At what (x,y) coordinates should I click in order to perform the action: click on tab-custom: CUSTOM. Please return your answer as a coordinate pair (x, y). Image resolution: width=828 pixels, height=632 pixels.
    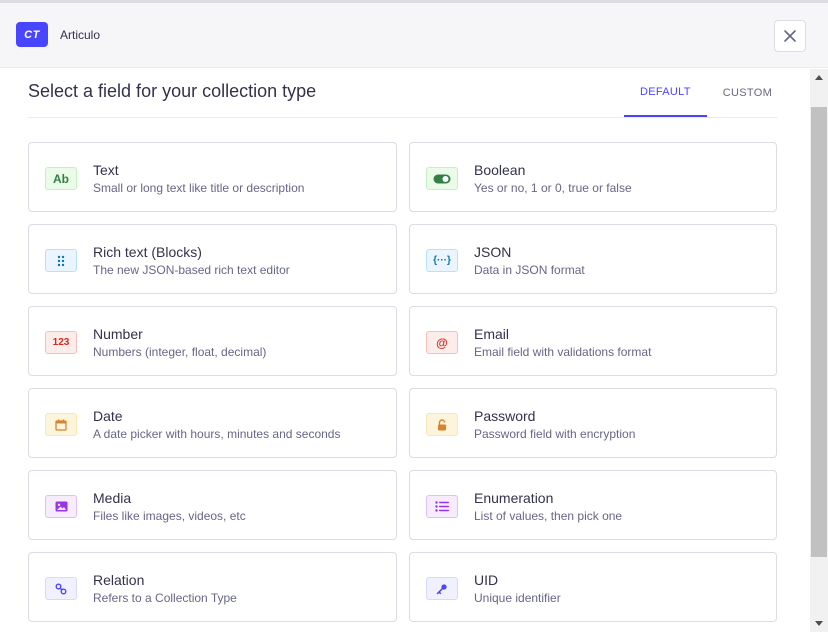
    Looking at the image, I should click on (747, 93).